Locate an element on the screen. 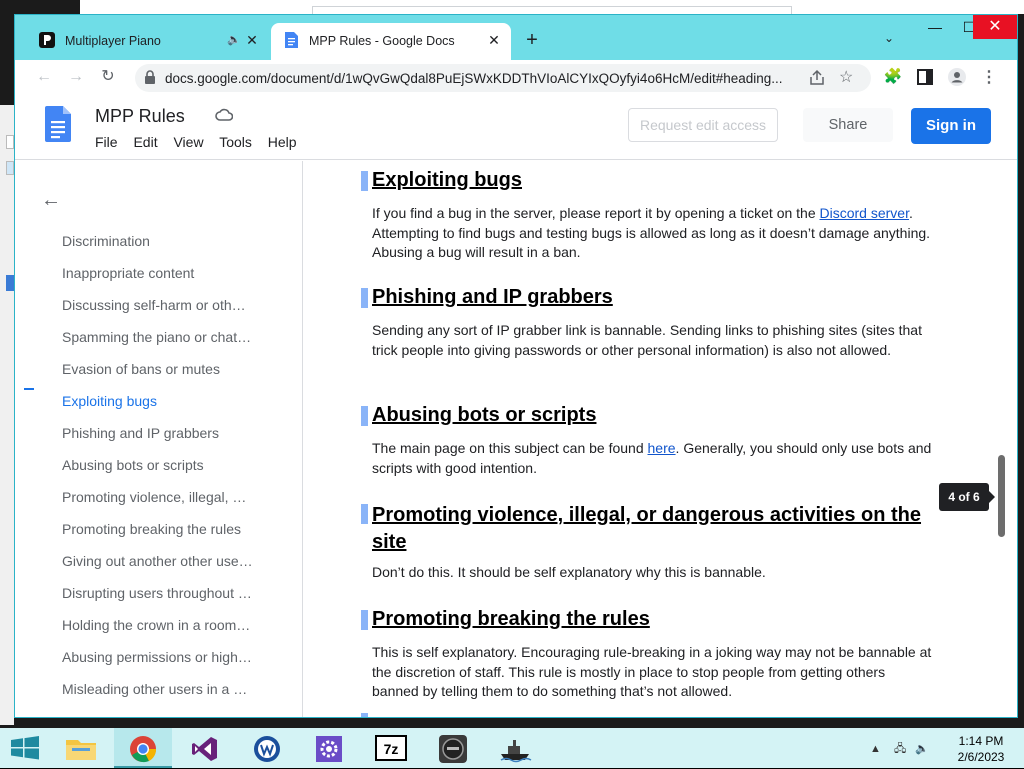 The width and height of the screenshot is (1024, 769). outline-item: Promoting breaking the rules is located at coordinates (162, 529).